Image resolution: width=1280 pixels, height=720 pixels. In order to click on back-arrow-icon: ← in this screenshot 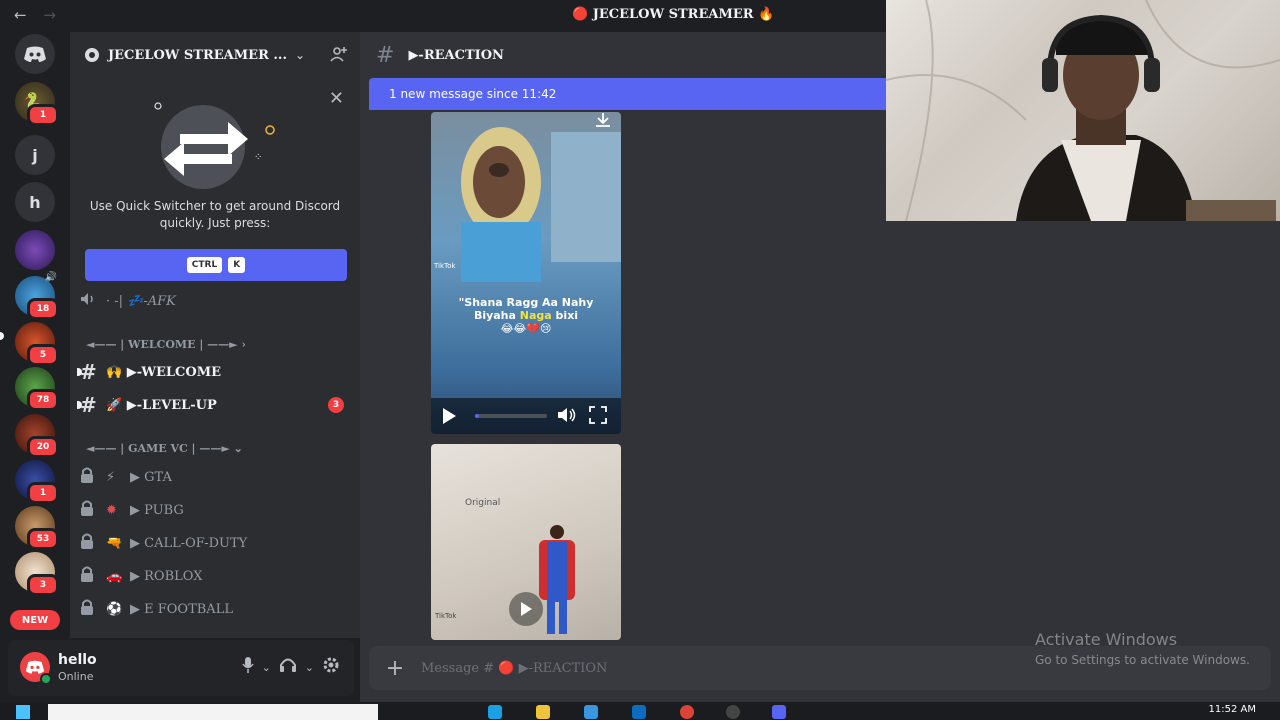, I will do `click(20, 15)`.